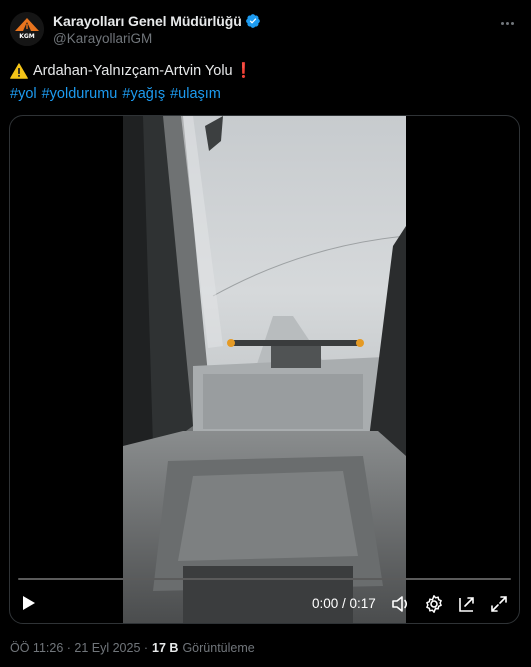  What do you see at coordinates (27, 36) in the screenshot?
I see `avatar-text: KGM` at bounding box center [27, 36].